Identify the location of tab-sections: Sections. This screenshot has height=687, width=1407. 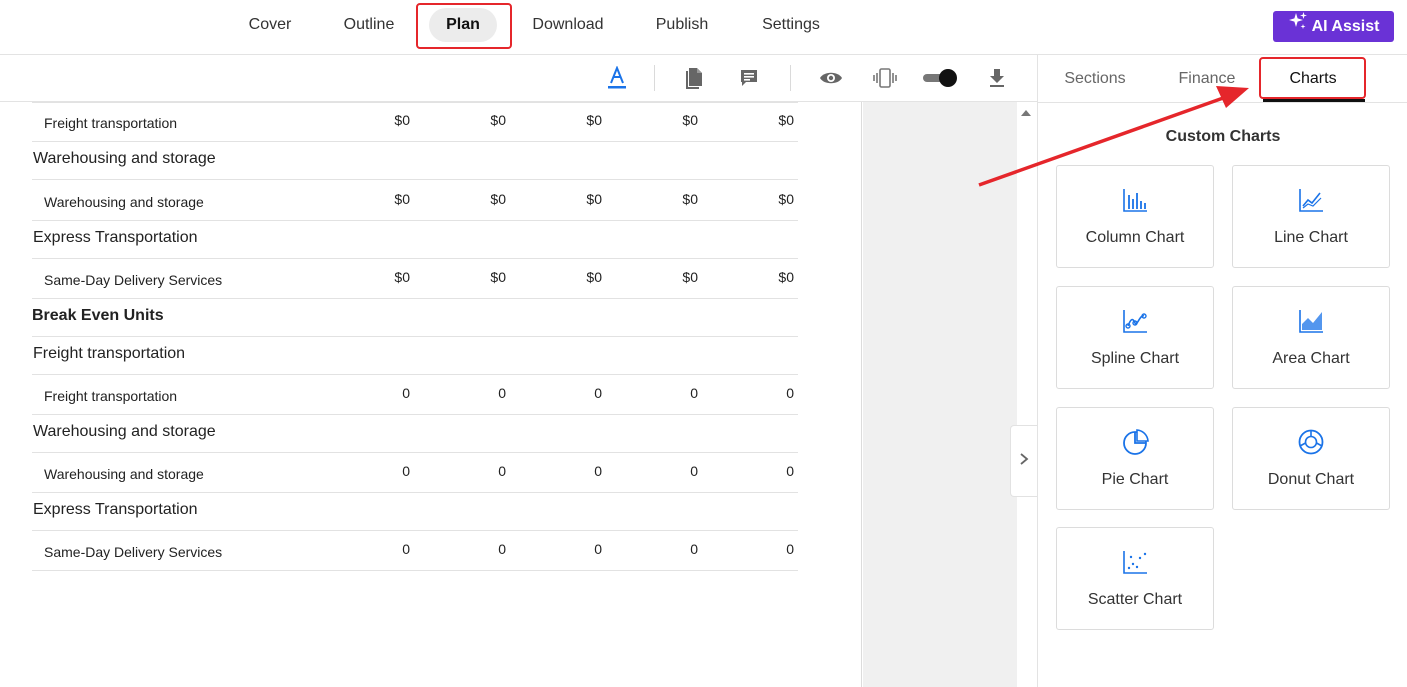
(1095, 78).